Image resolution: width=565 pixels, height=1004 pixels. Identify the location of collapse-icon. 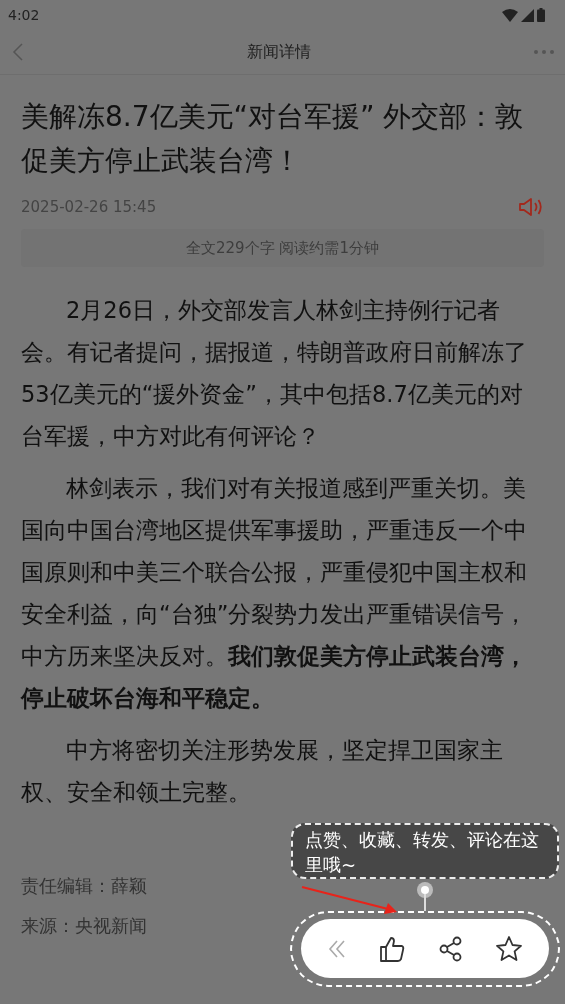
(336, 948).